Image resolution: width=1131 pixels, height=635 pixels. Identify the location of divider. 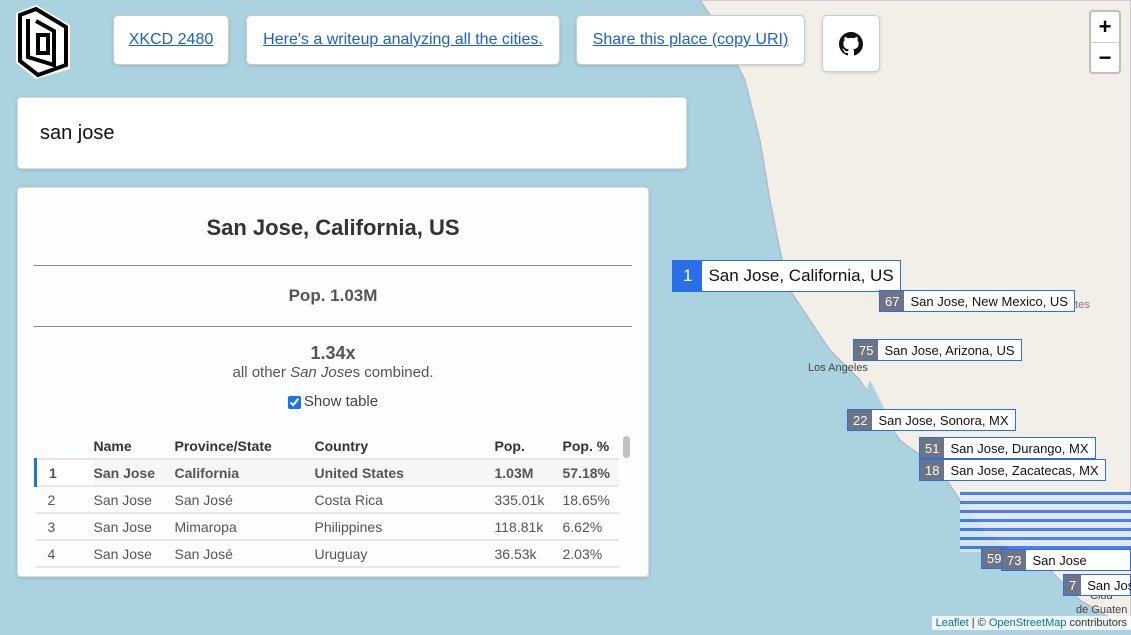
(333, 326).